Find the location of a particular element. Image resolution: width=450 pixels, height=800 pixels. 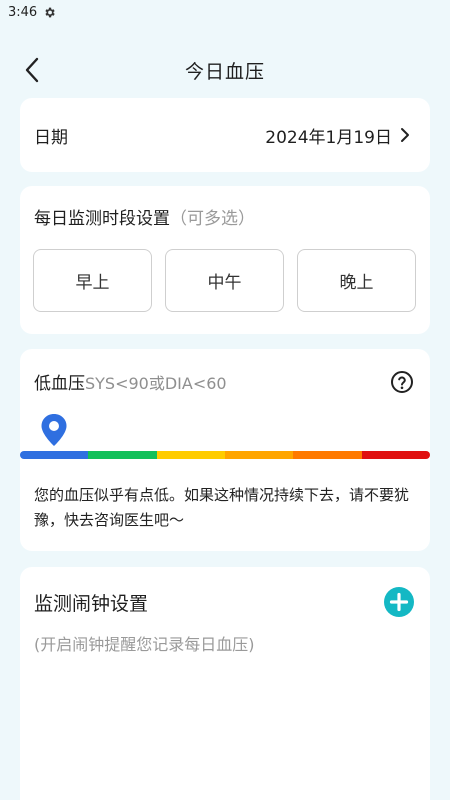

bp-title-line: 低血压SYS<90或DIA<60 is located at coordinates (130, 381).